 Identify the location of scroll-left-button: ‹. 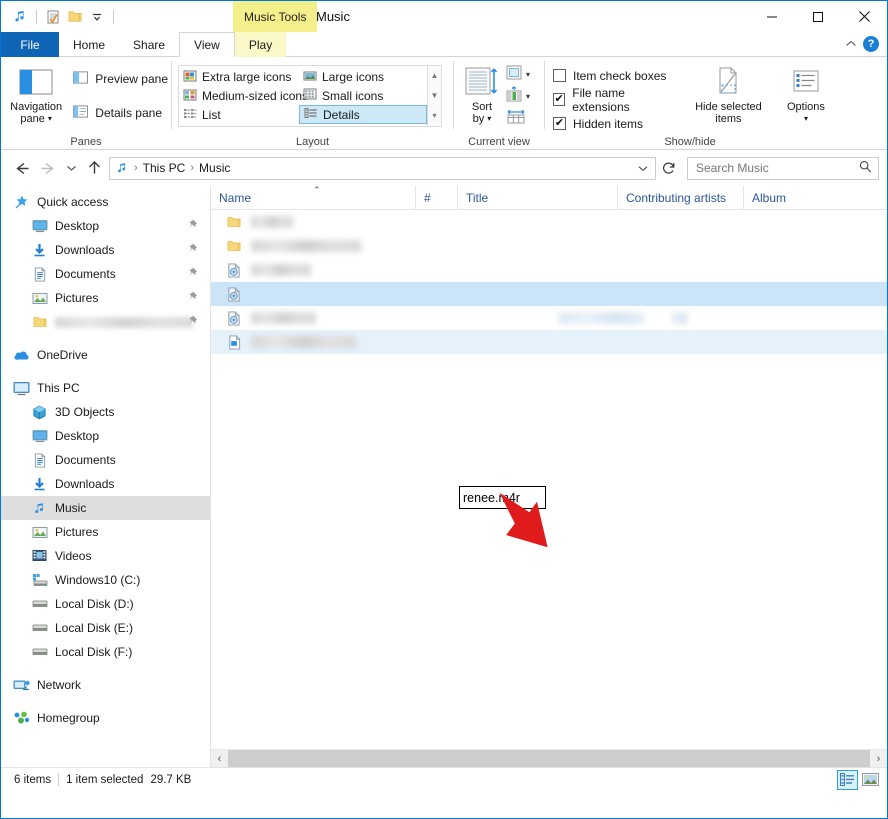
(219, 758).